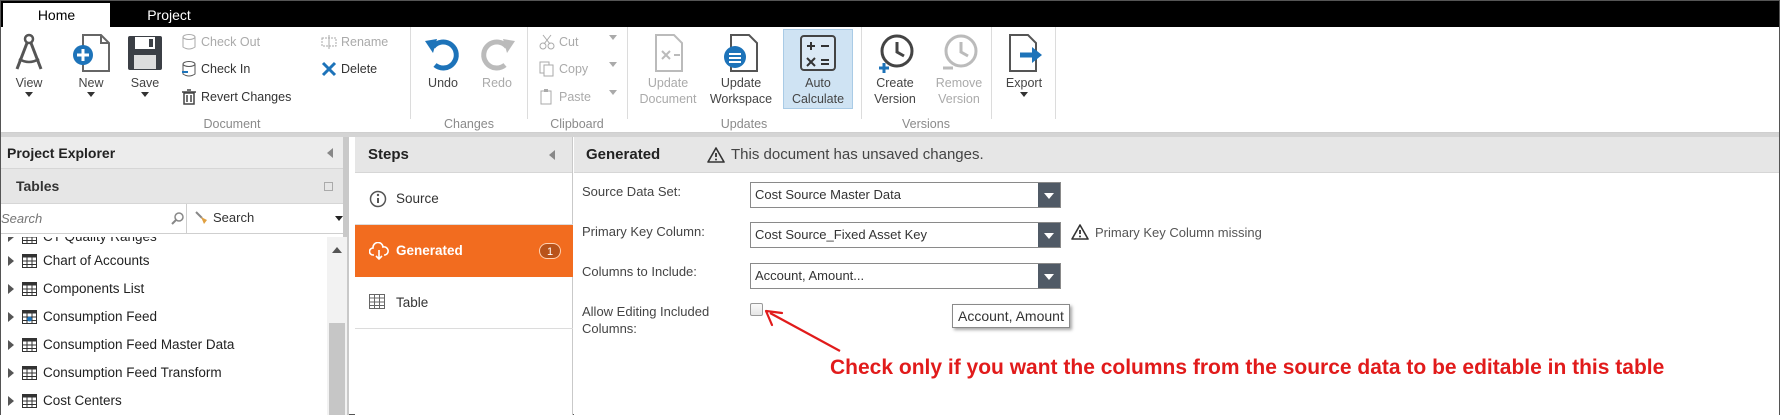  What do you see at coordinates (29, 317) in the screenshot?
I see `feed-table-icon` at bounding box center [29, 317].